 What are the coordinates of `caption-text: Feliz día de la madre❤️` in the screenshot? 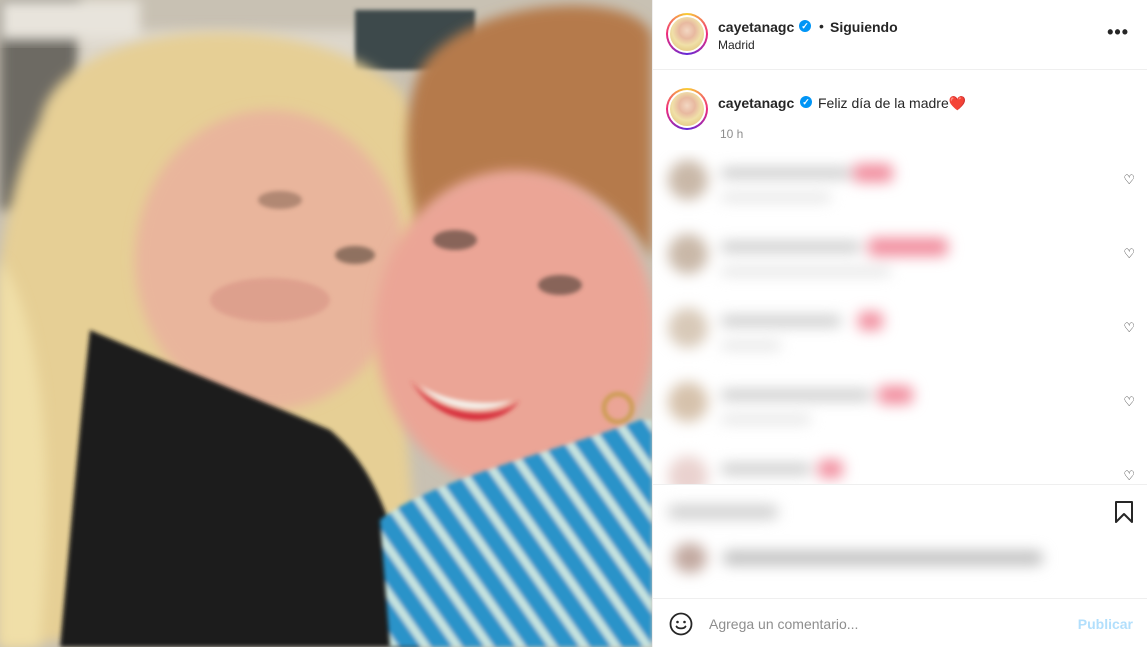 It's located at (892, 103).